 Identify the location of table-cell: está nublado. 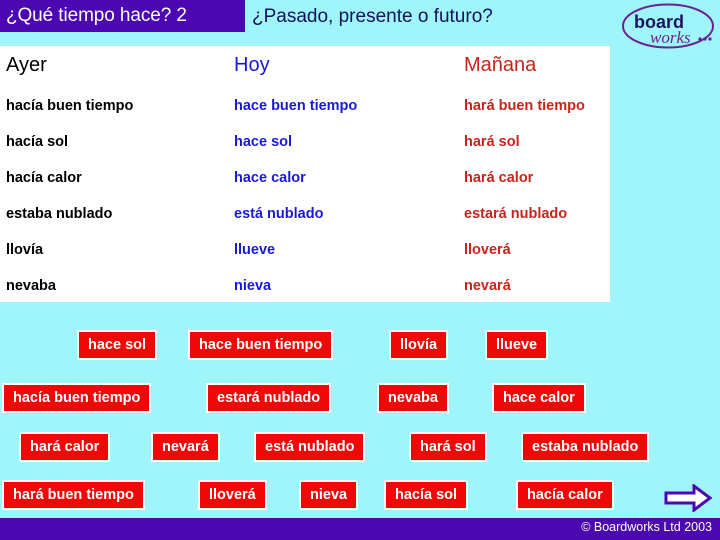
(279, 214).